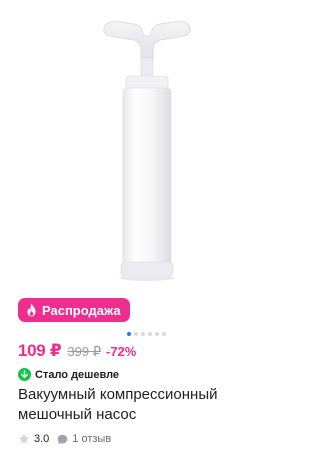 Image resolution: width=320 pixels, height=457 pixels. I want to click on rating-row: 3.0 1 отзыв, so click(64, 439).